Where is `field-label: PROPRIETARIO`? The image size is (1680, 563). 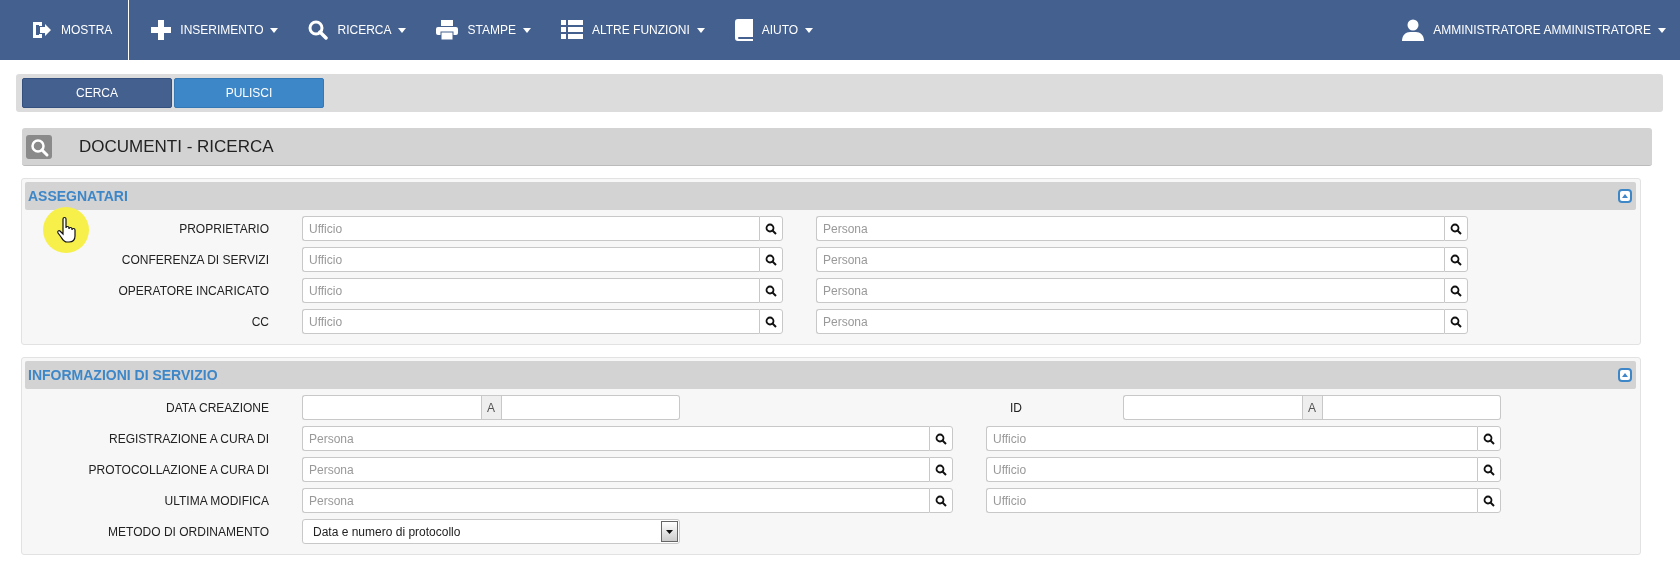 field-label: PROPRIETARIO is located at coordinates (223, 228).